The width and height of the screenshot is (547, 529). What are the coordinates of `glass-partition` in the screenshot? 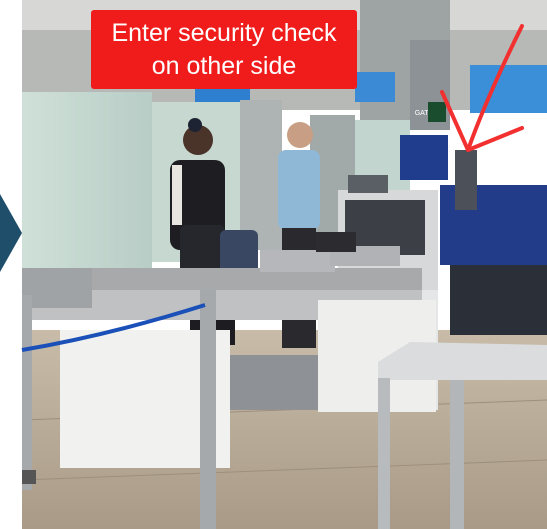 It's located at (87, 192).